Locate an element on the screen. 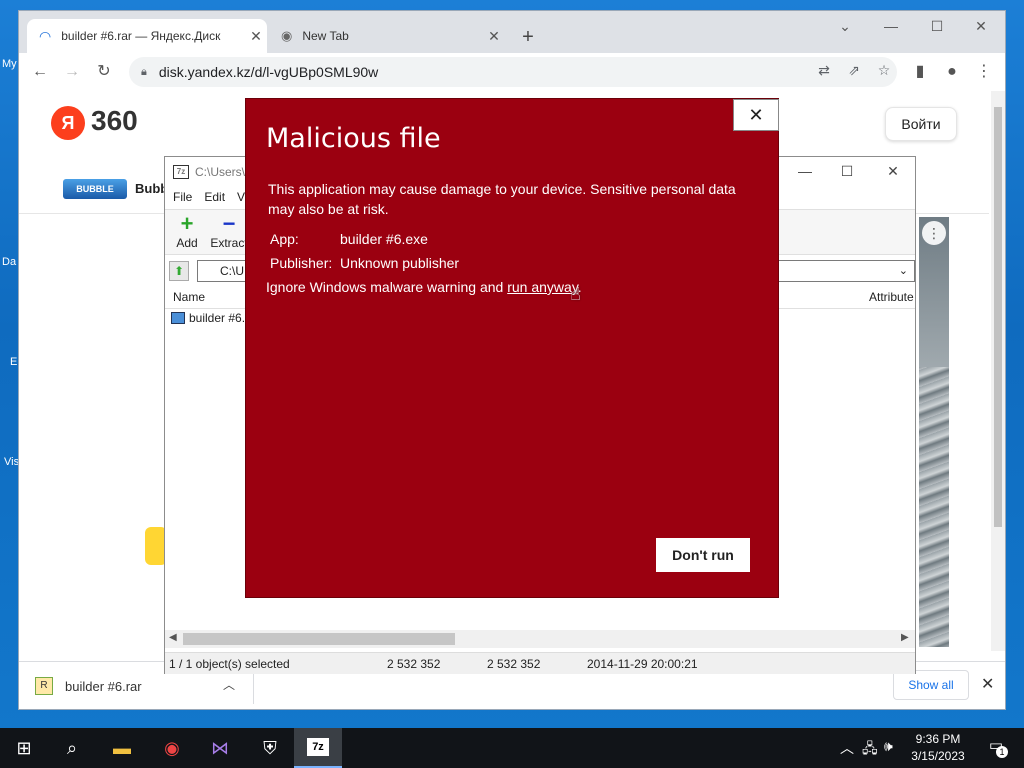 This screenshot has width=1024, height=768. lock-icon: 🔒︎ is located at coordinates (144, 72).